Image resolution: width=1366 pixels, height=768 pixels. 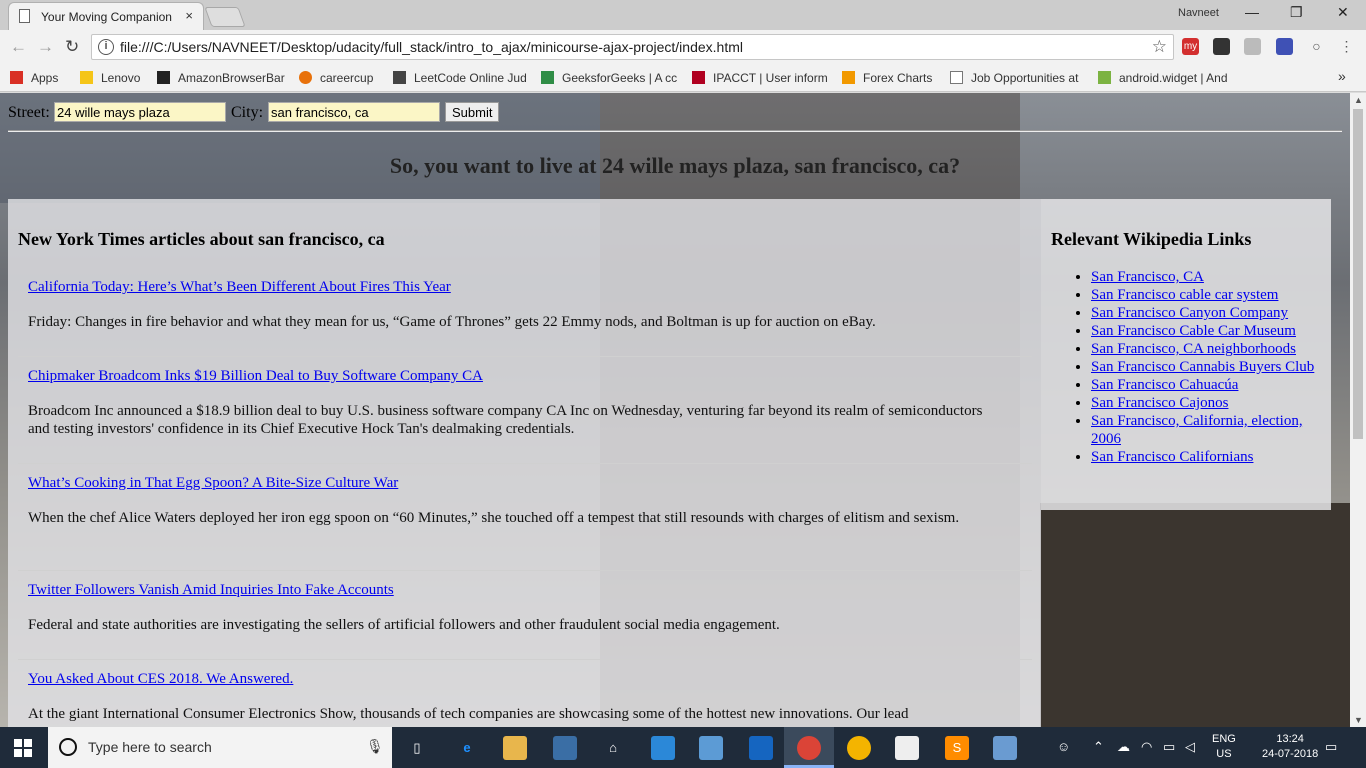 I want to click on people-icon: ☺, so click(x=1063, y=746).